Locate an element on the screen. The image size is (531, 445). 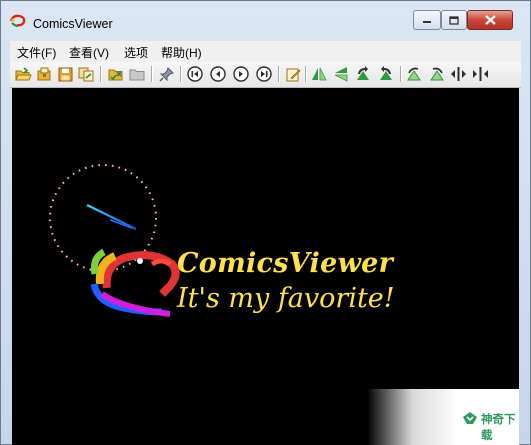
save-button is located at coordinates (65, 74).